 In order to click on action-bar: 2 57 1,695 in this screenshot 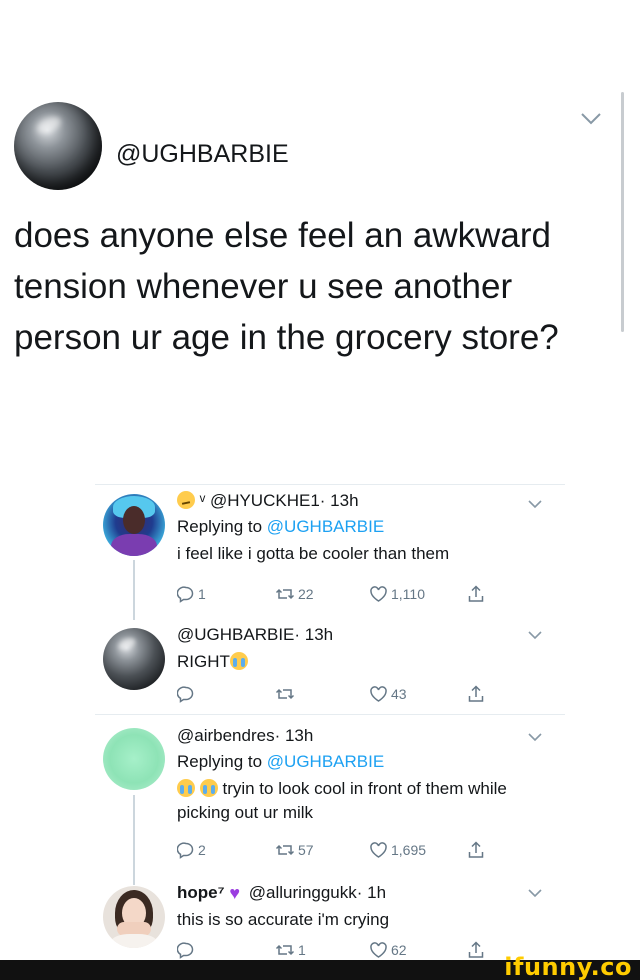, I will do `click(332, 850)`.